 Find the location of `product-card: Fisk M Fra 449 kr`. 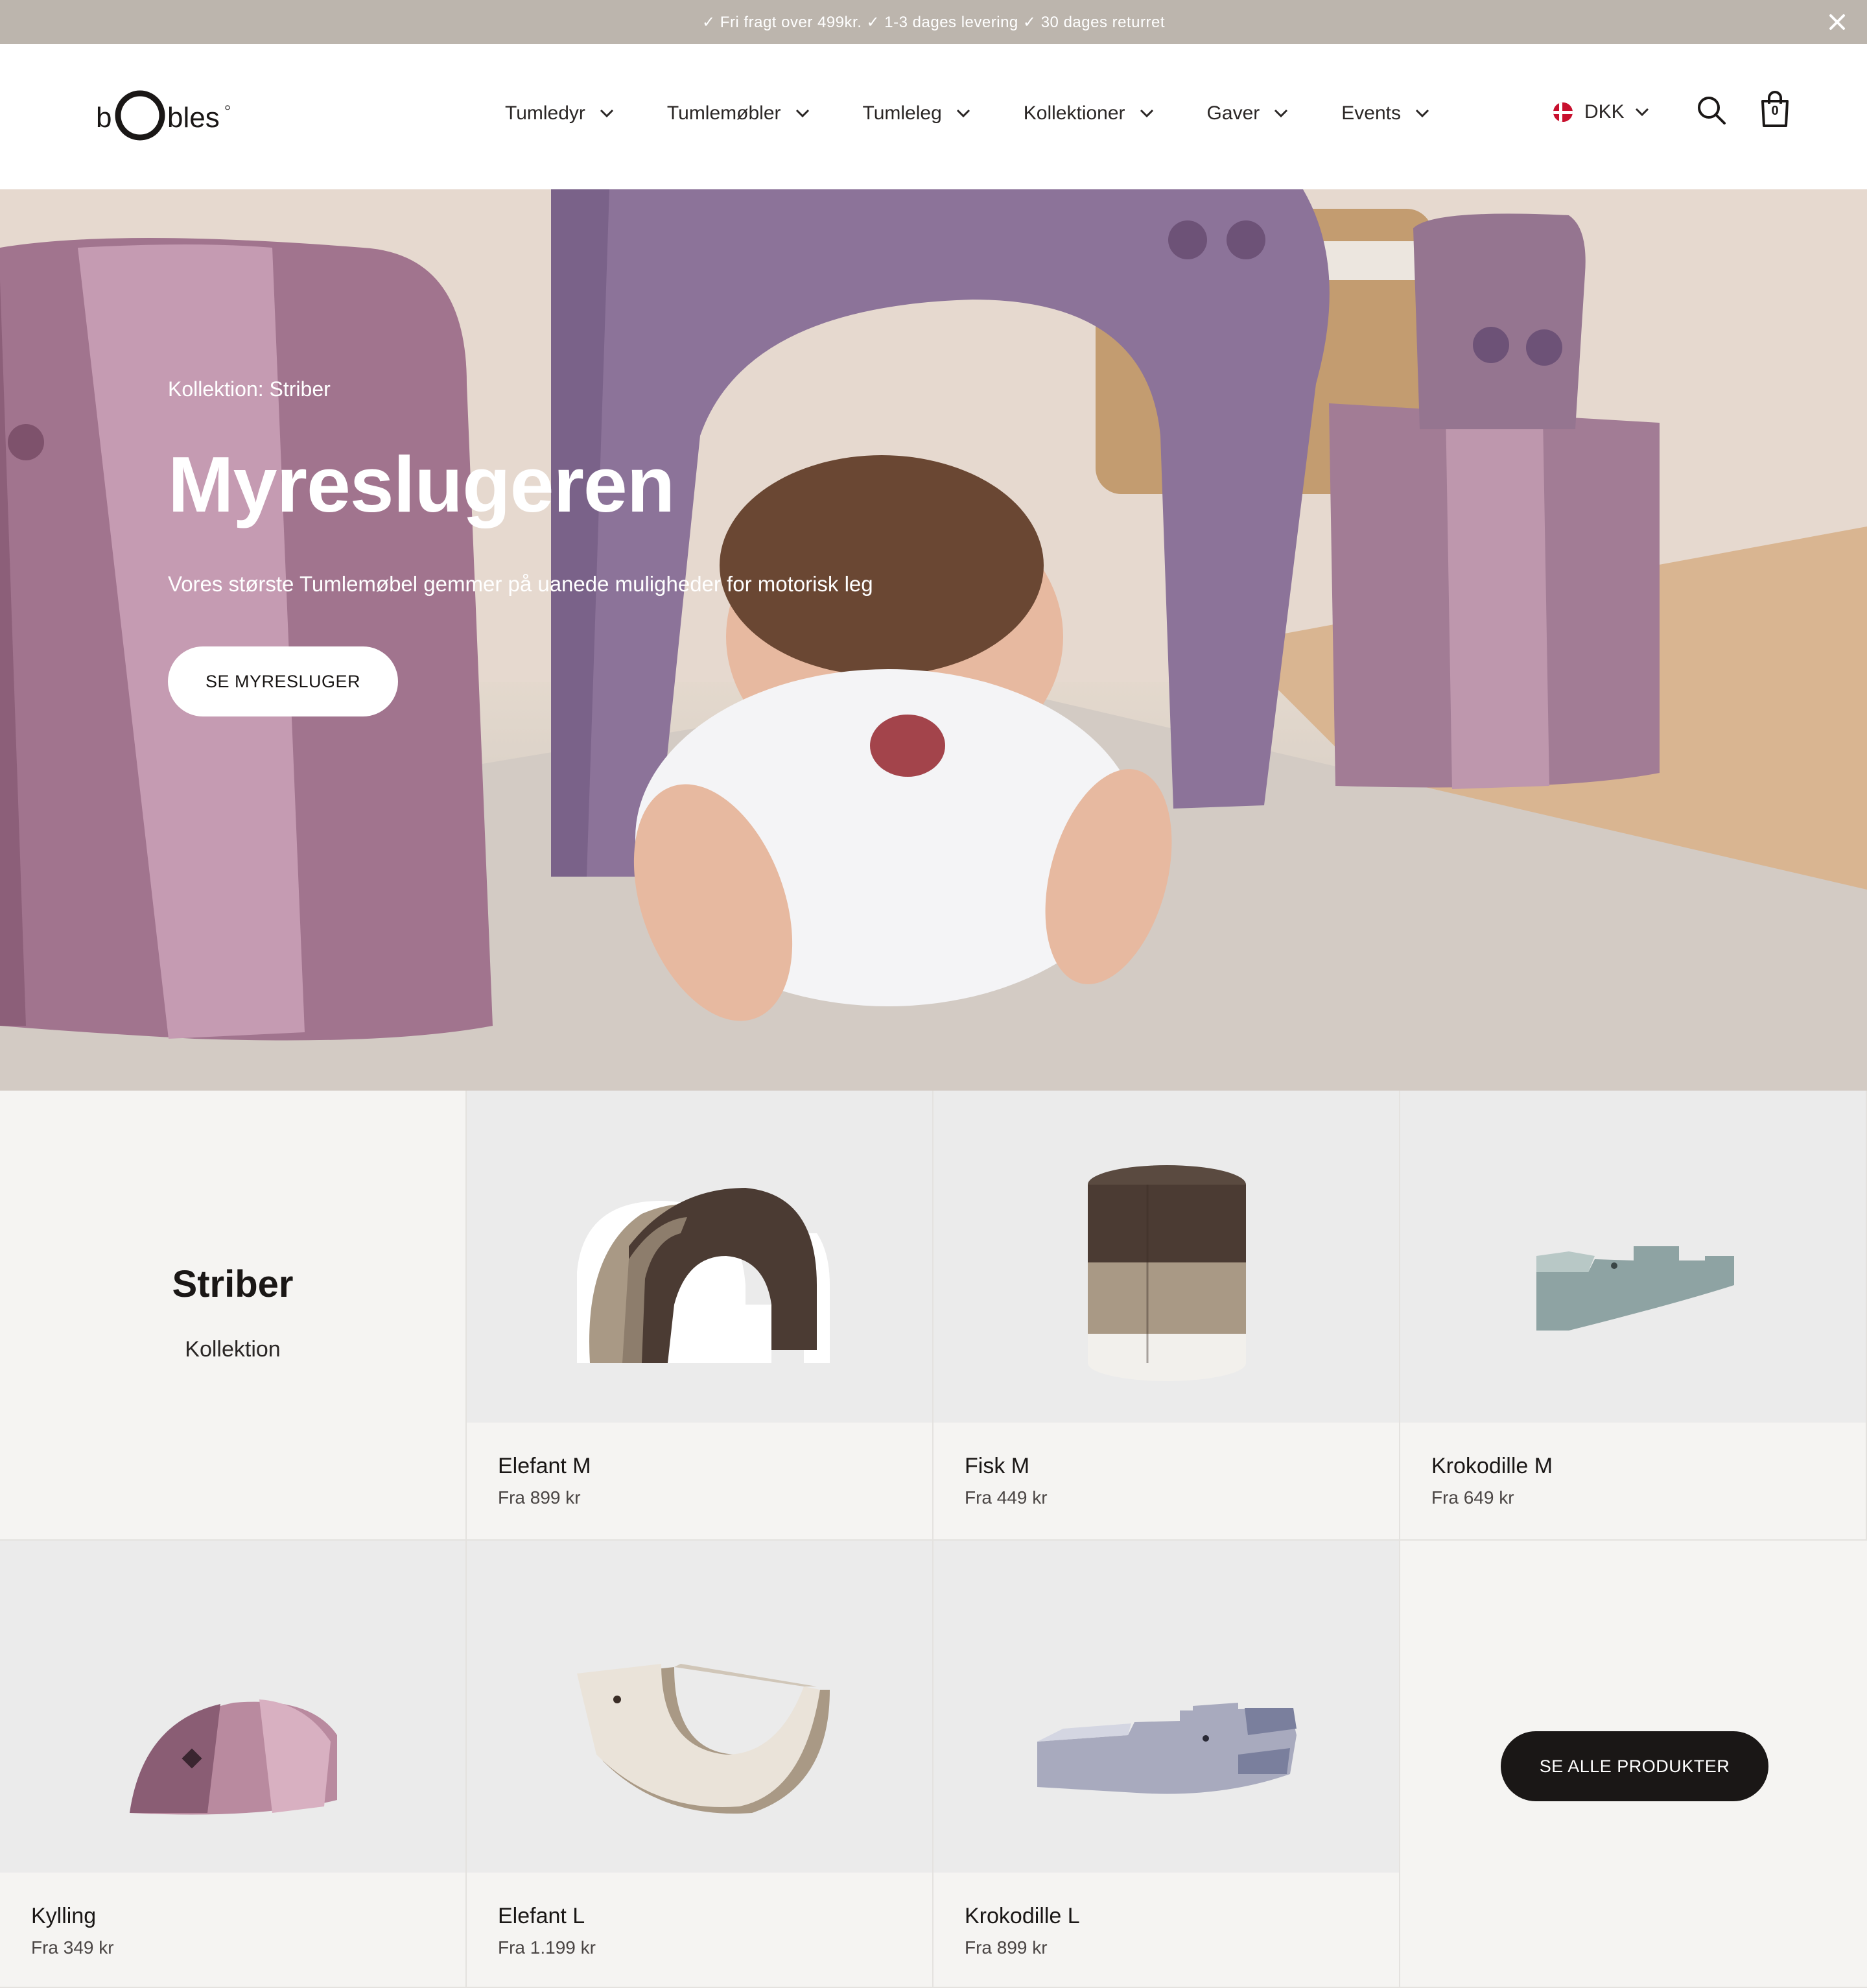

product-card: Fisk M Fra 449 kr is located at coordinates (1167, 1316).